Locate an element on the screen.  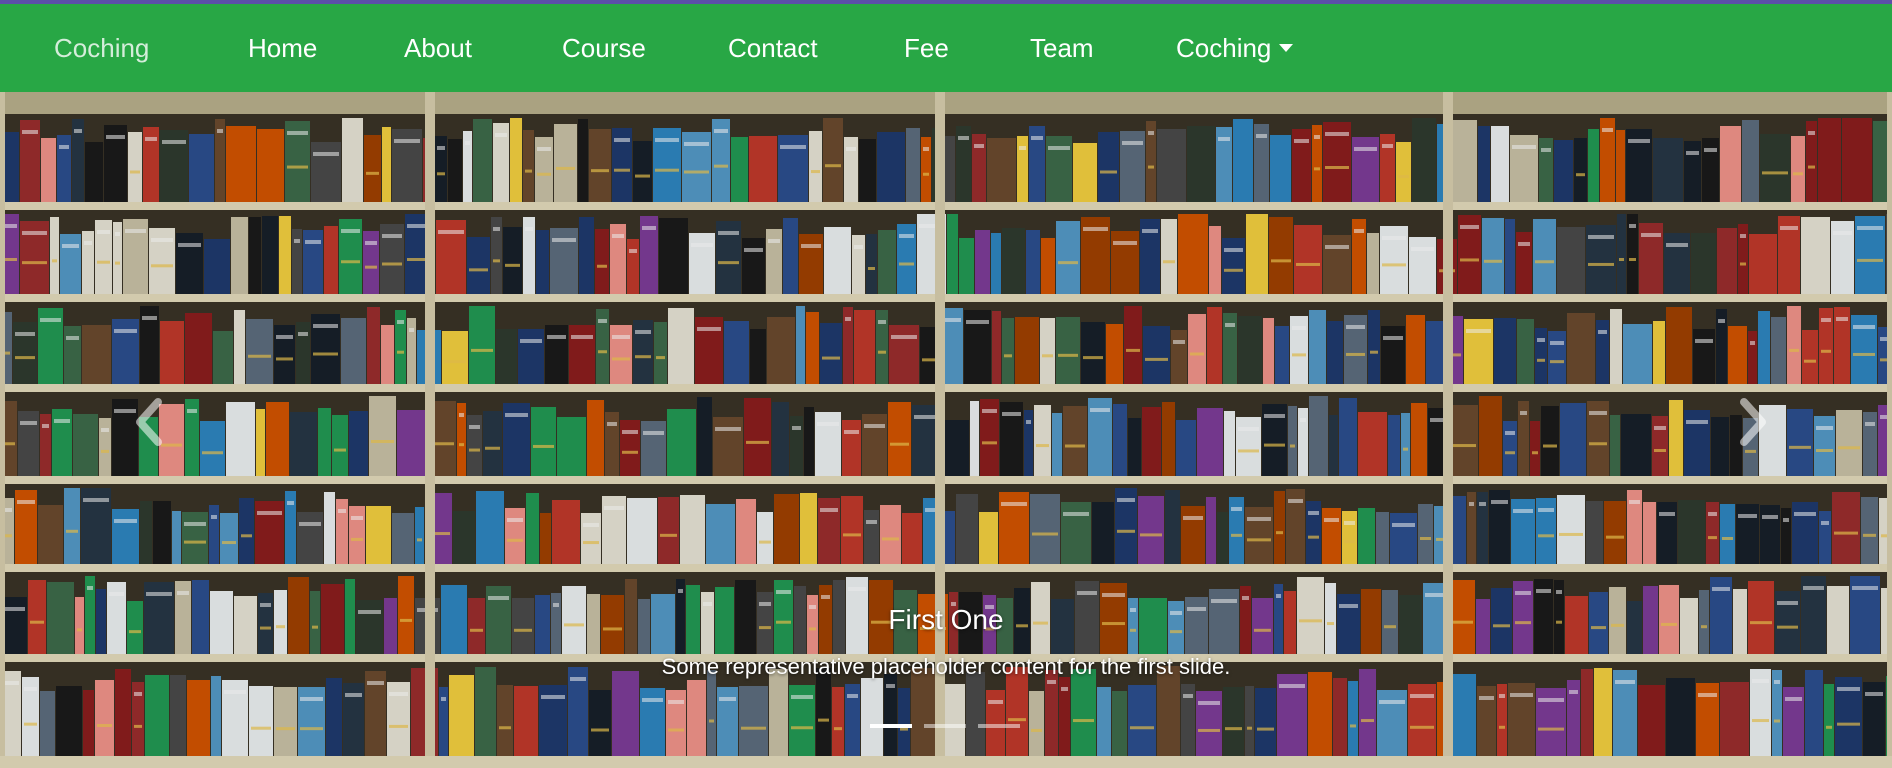
carousel-indicators is located at coordinates (945, 726).